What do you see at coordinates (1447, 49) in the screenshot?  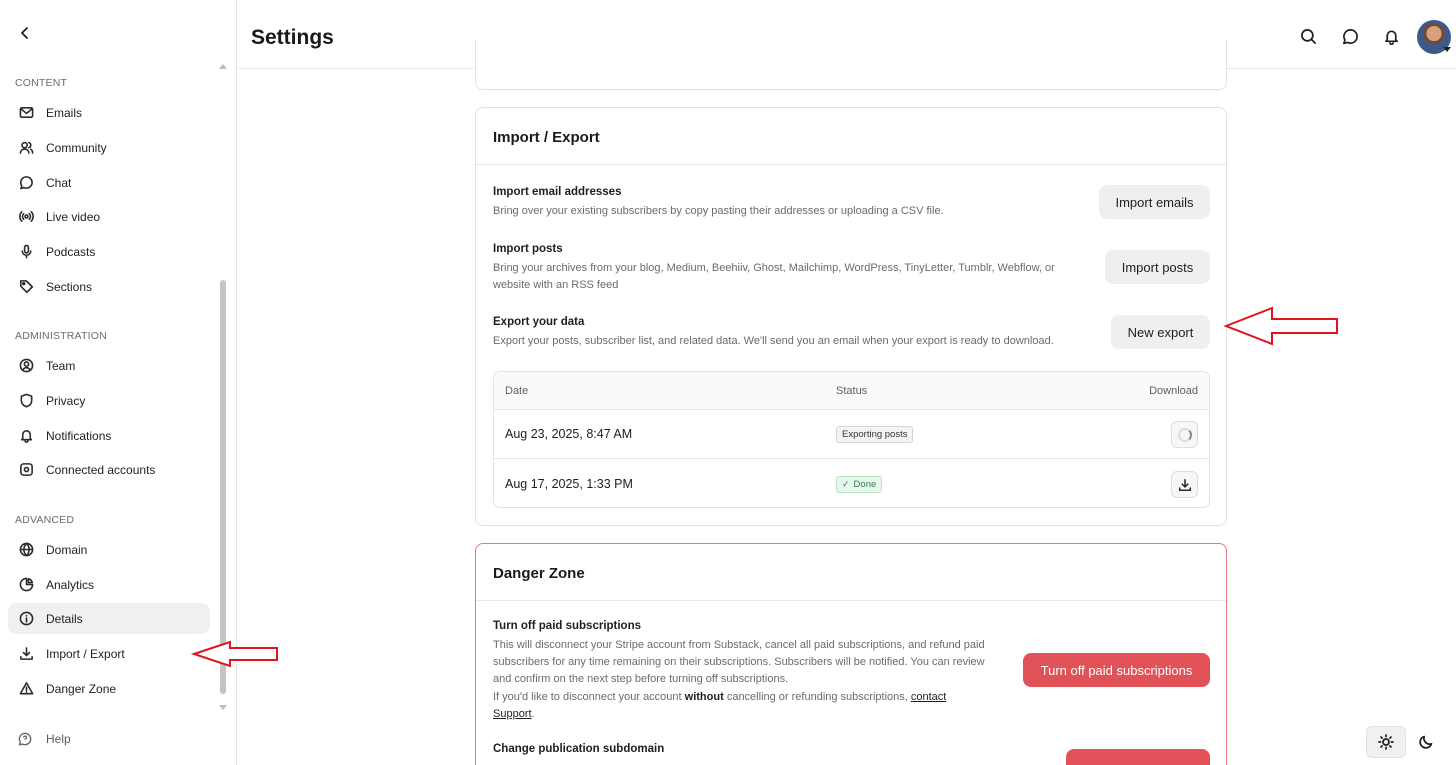 I see `caret-down-icon` at bounding box center [1447, 49].